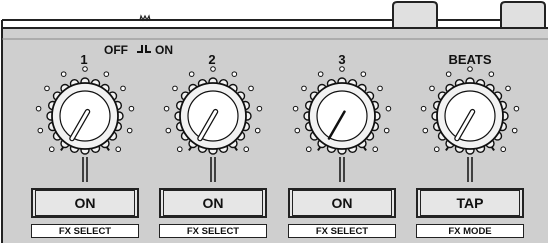 The height and width of the screenshot is (243, 548). I want to click on top-tab-left, so click(415, 14).